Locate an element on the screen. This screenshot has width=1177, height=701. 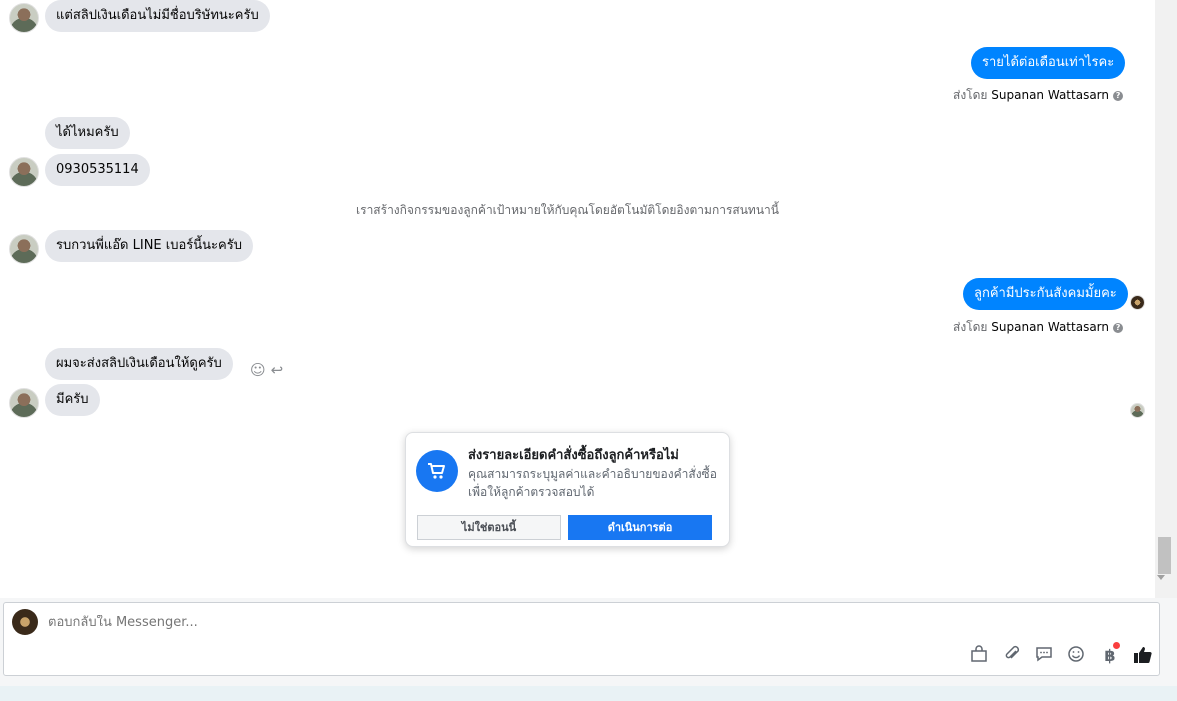
scrollbar-thumb is located at coordinates (1164, 555).